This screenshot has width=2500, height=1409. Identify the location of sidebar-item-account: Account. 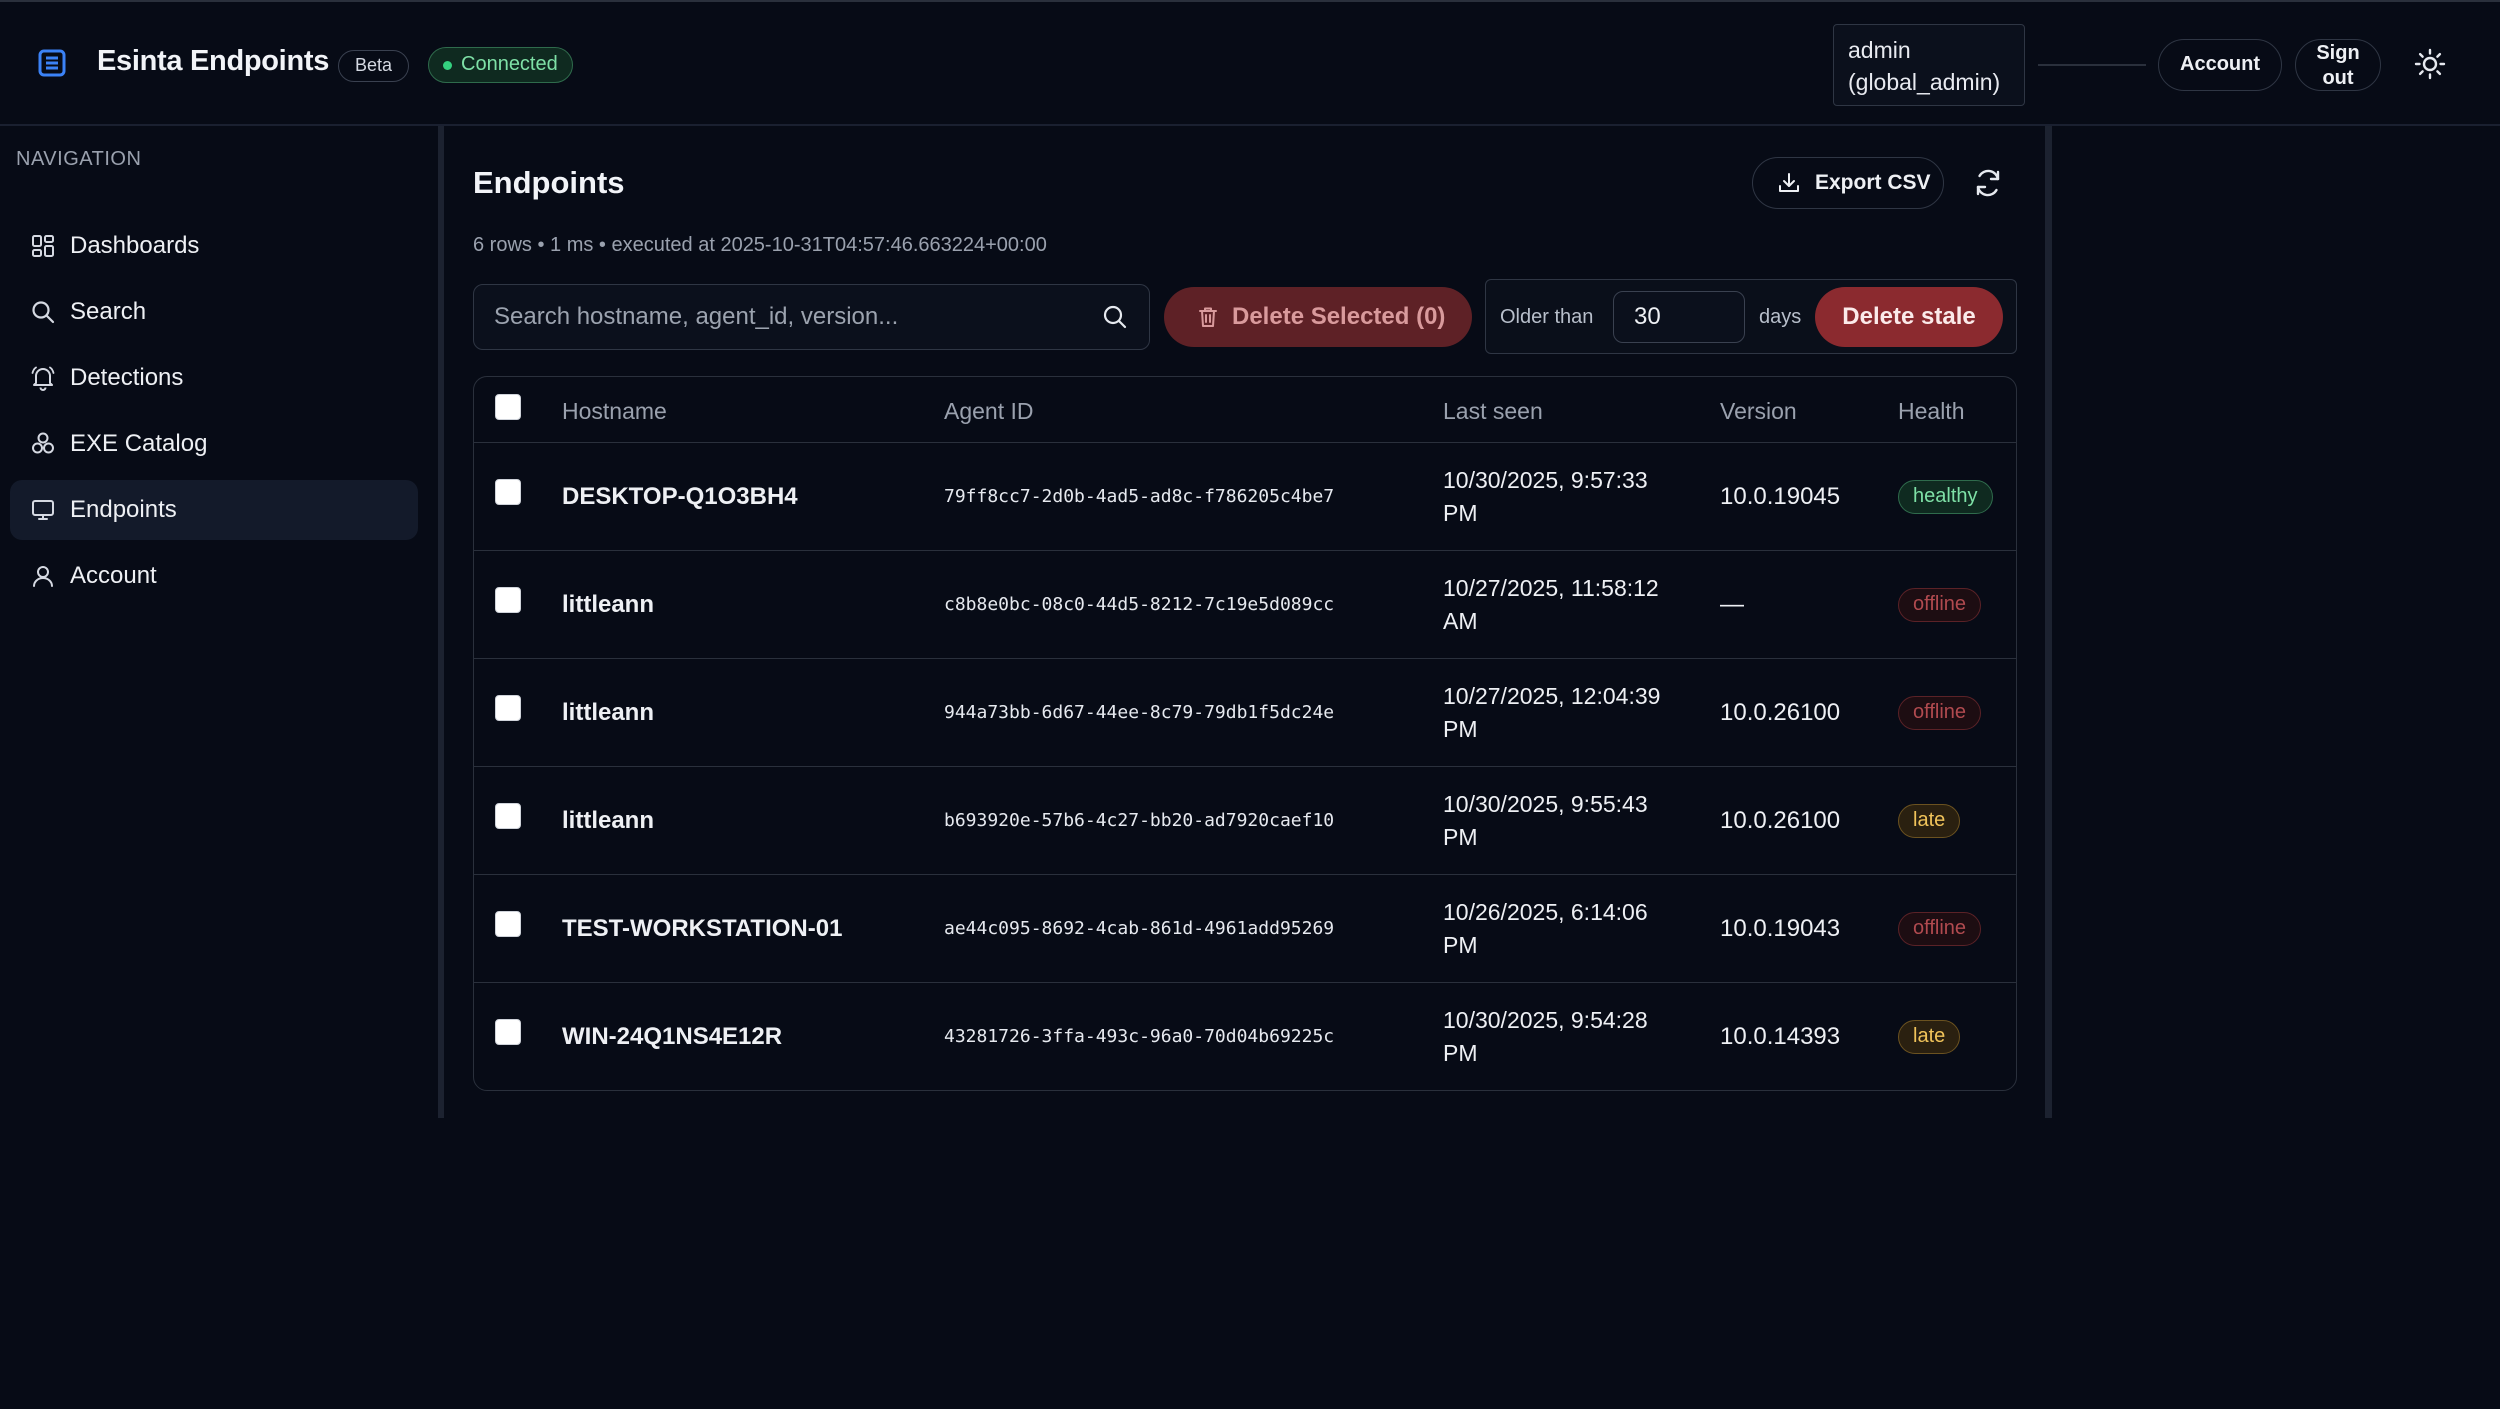
(214, 576).